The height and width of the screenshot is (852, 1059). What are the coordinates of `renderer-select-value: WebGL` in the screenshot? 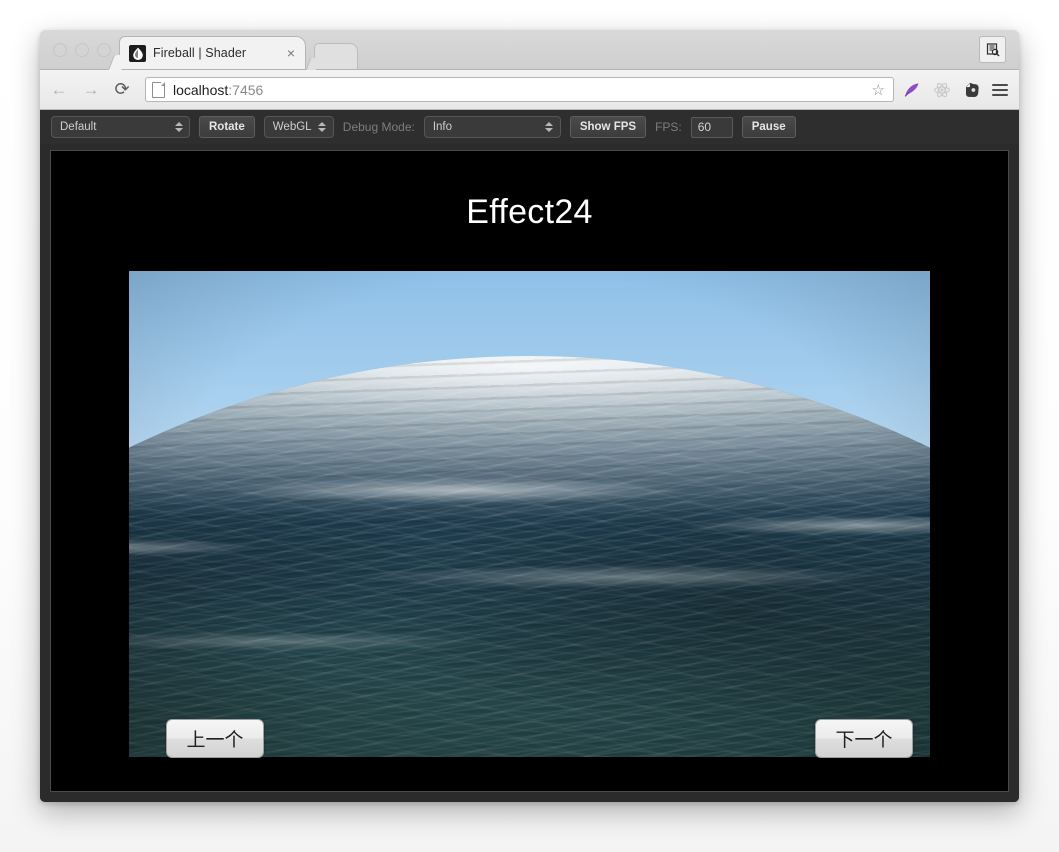 It's located at (292, 127).